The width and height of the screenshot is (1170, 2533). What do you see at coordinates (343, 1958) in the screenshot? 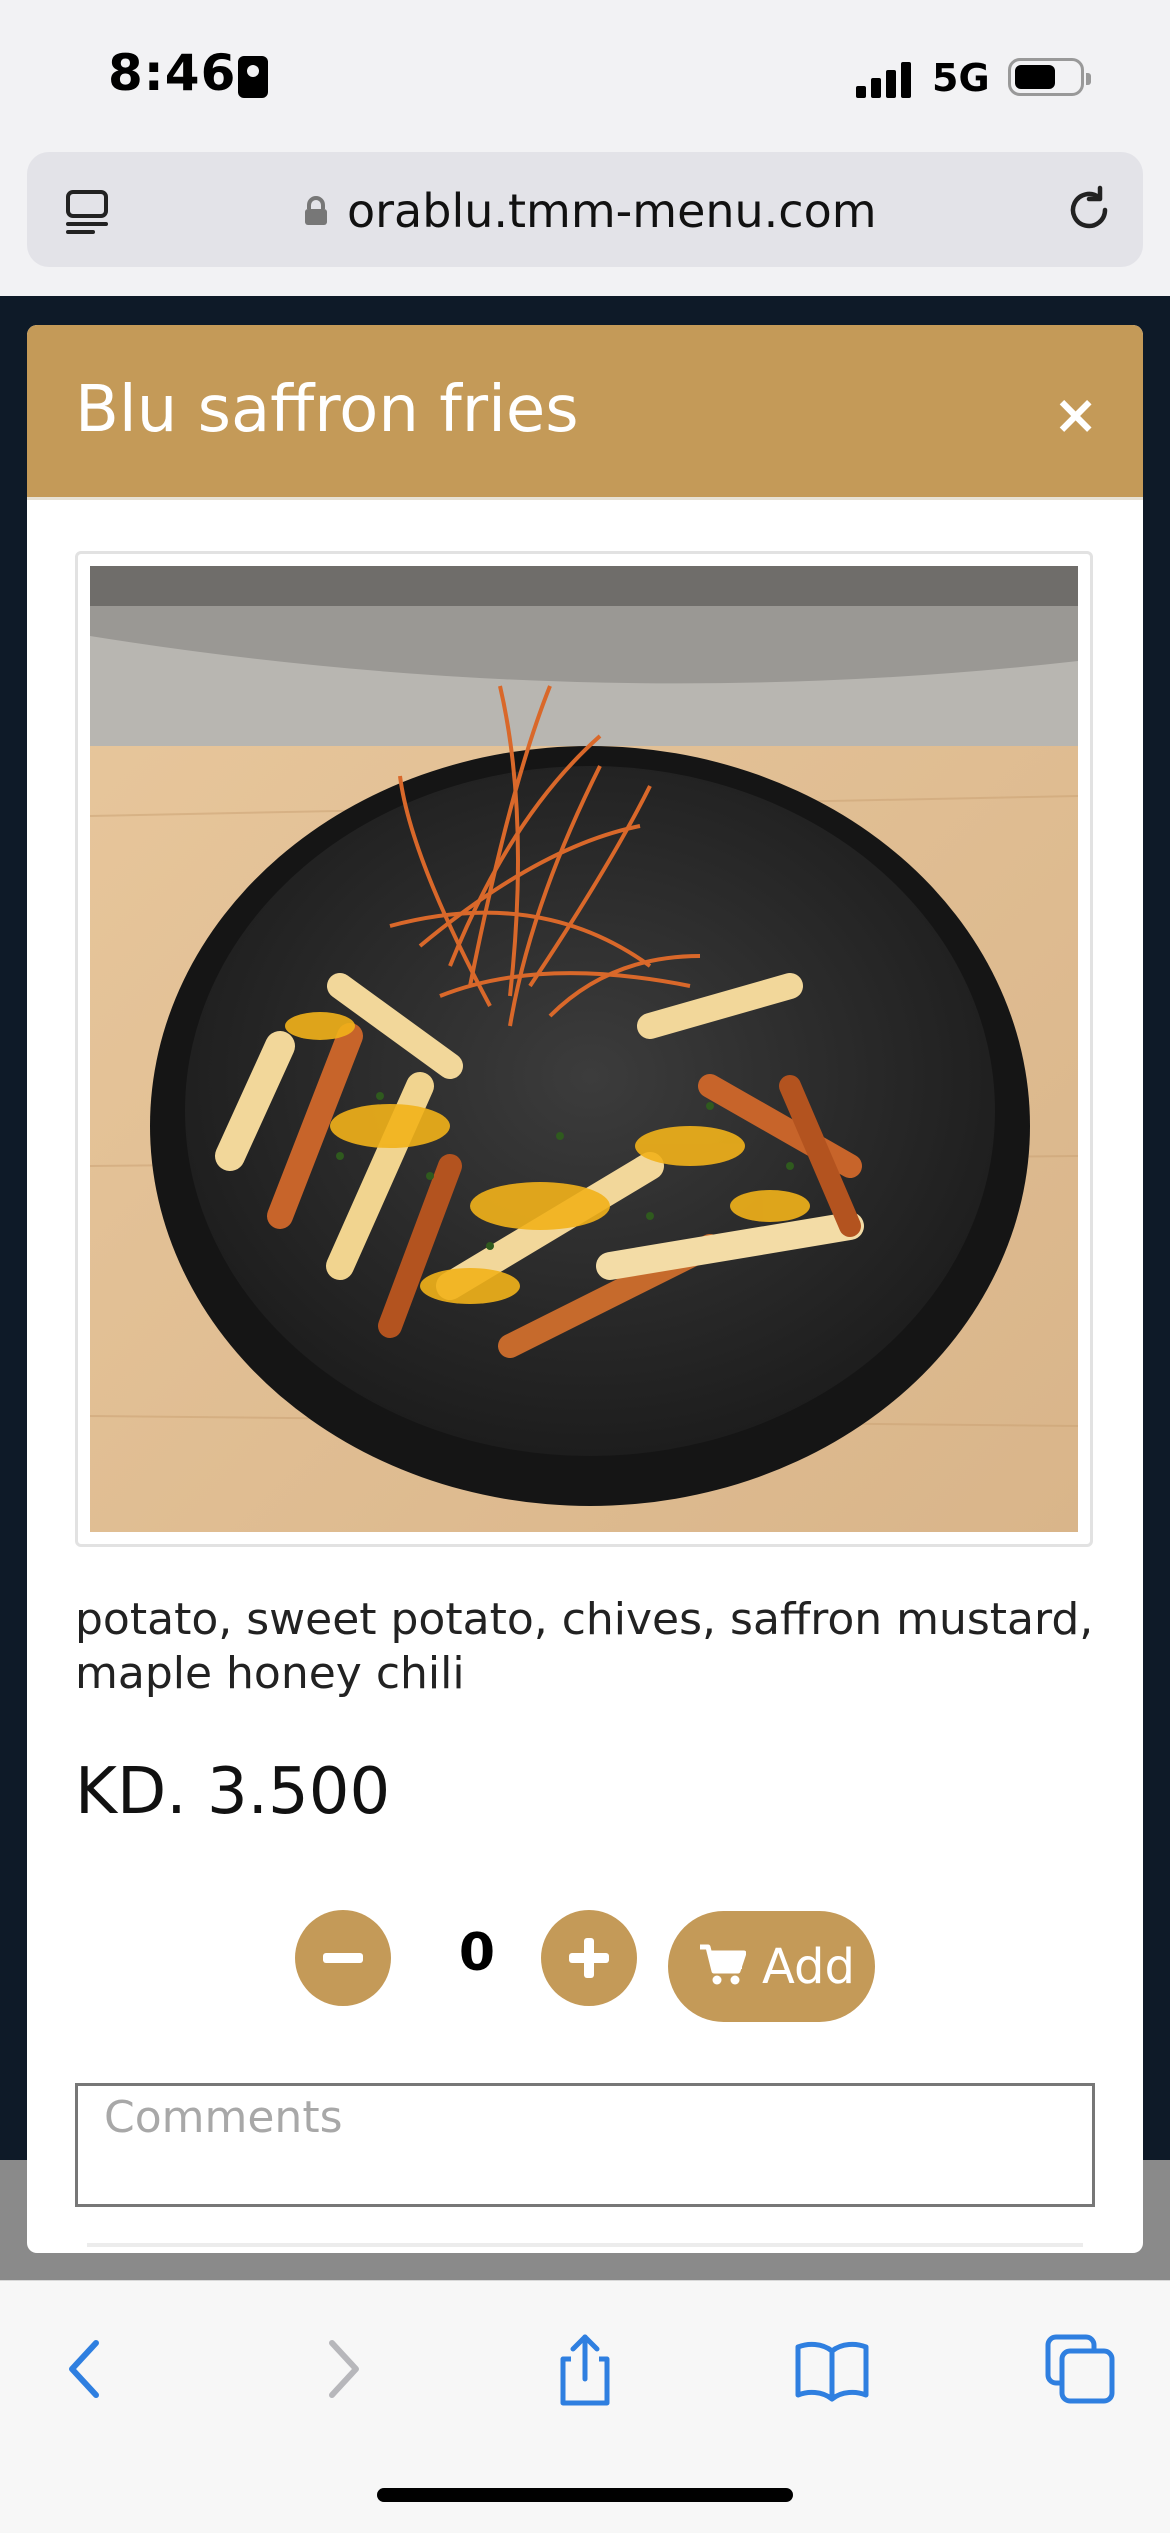
I see `minus-icon` at bounding box center [343, 1958].